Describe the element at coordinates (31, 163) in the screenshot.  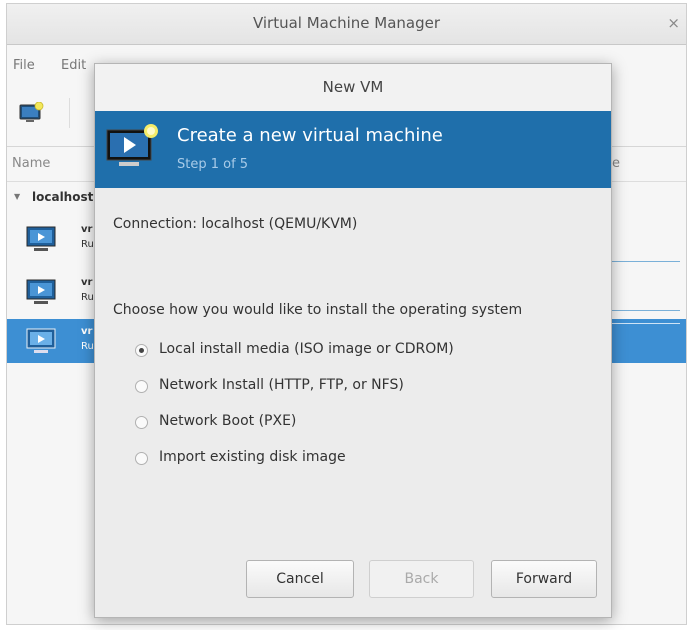
I see `column-name: Name` at that location.